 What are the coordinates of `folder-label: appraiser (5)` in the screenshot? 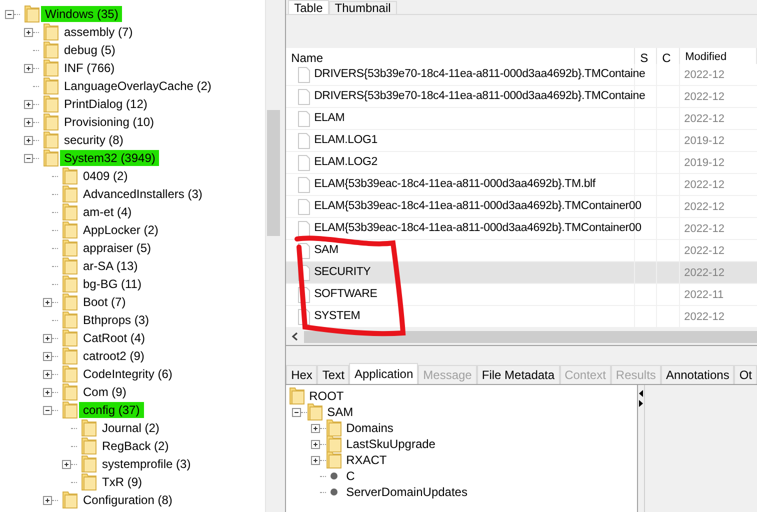 It's located at (117, 248).